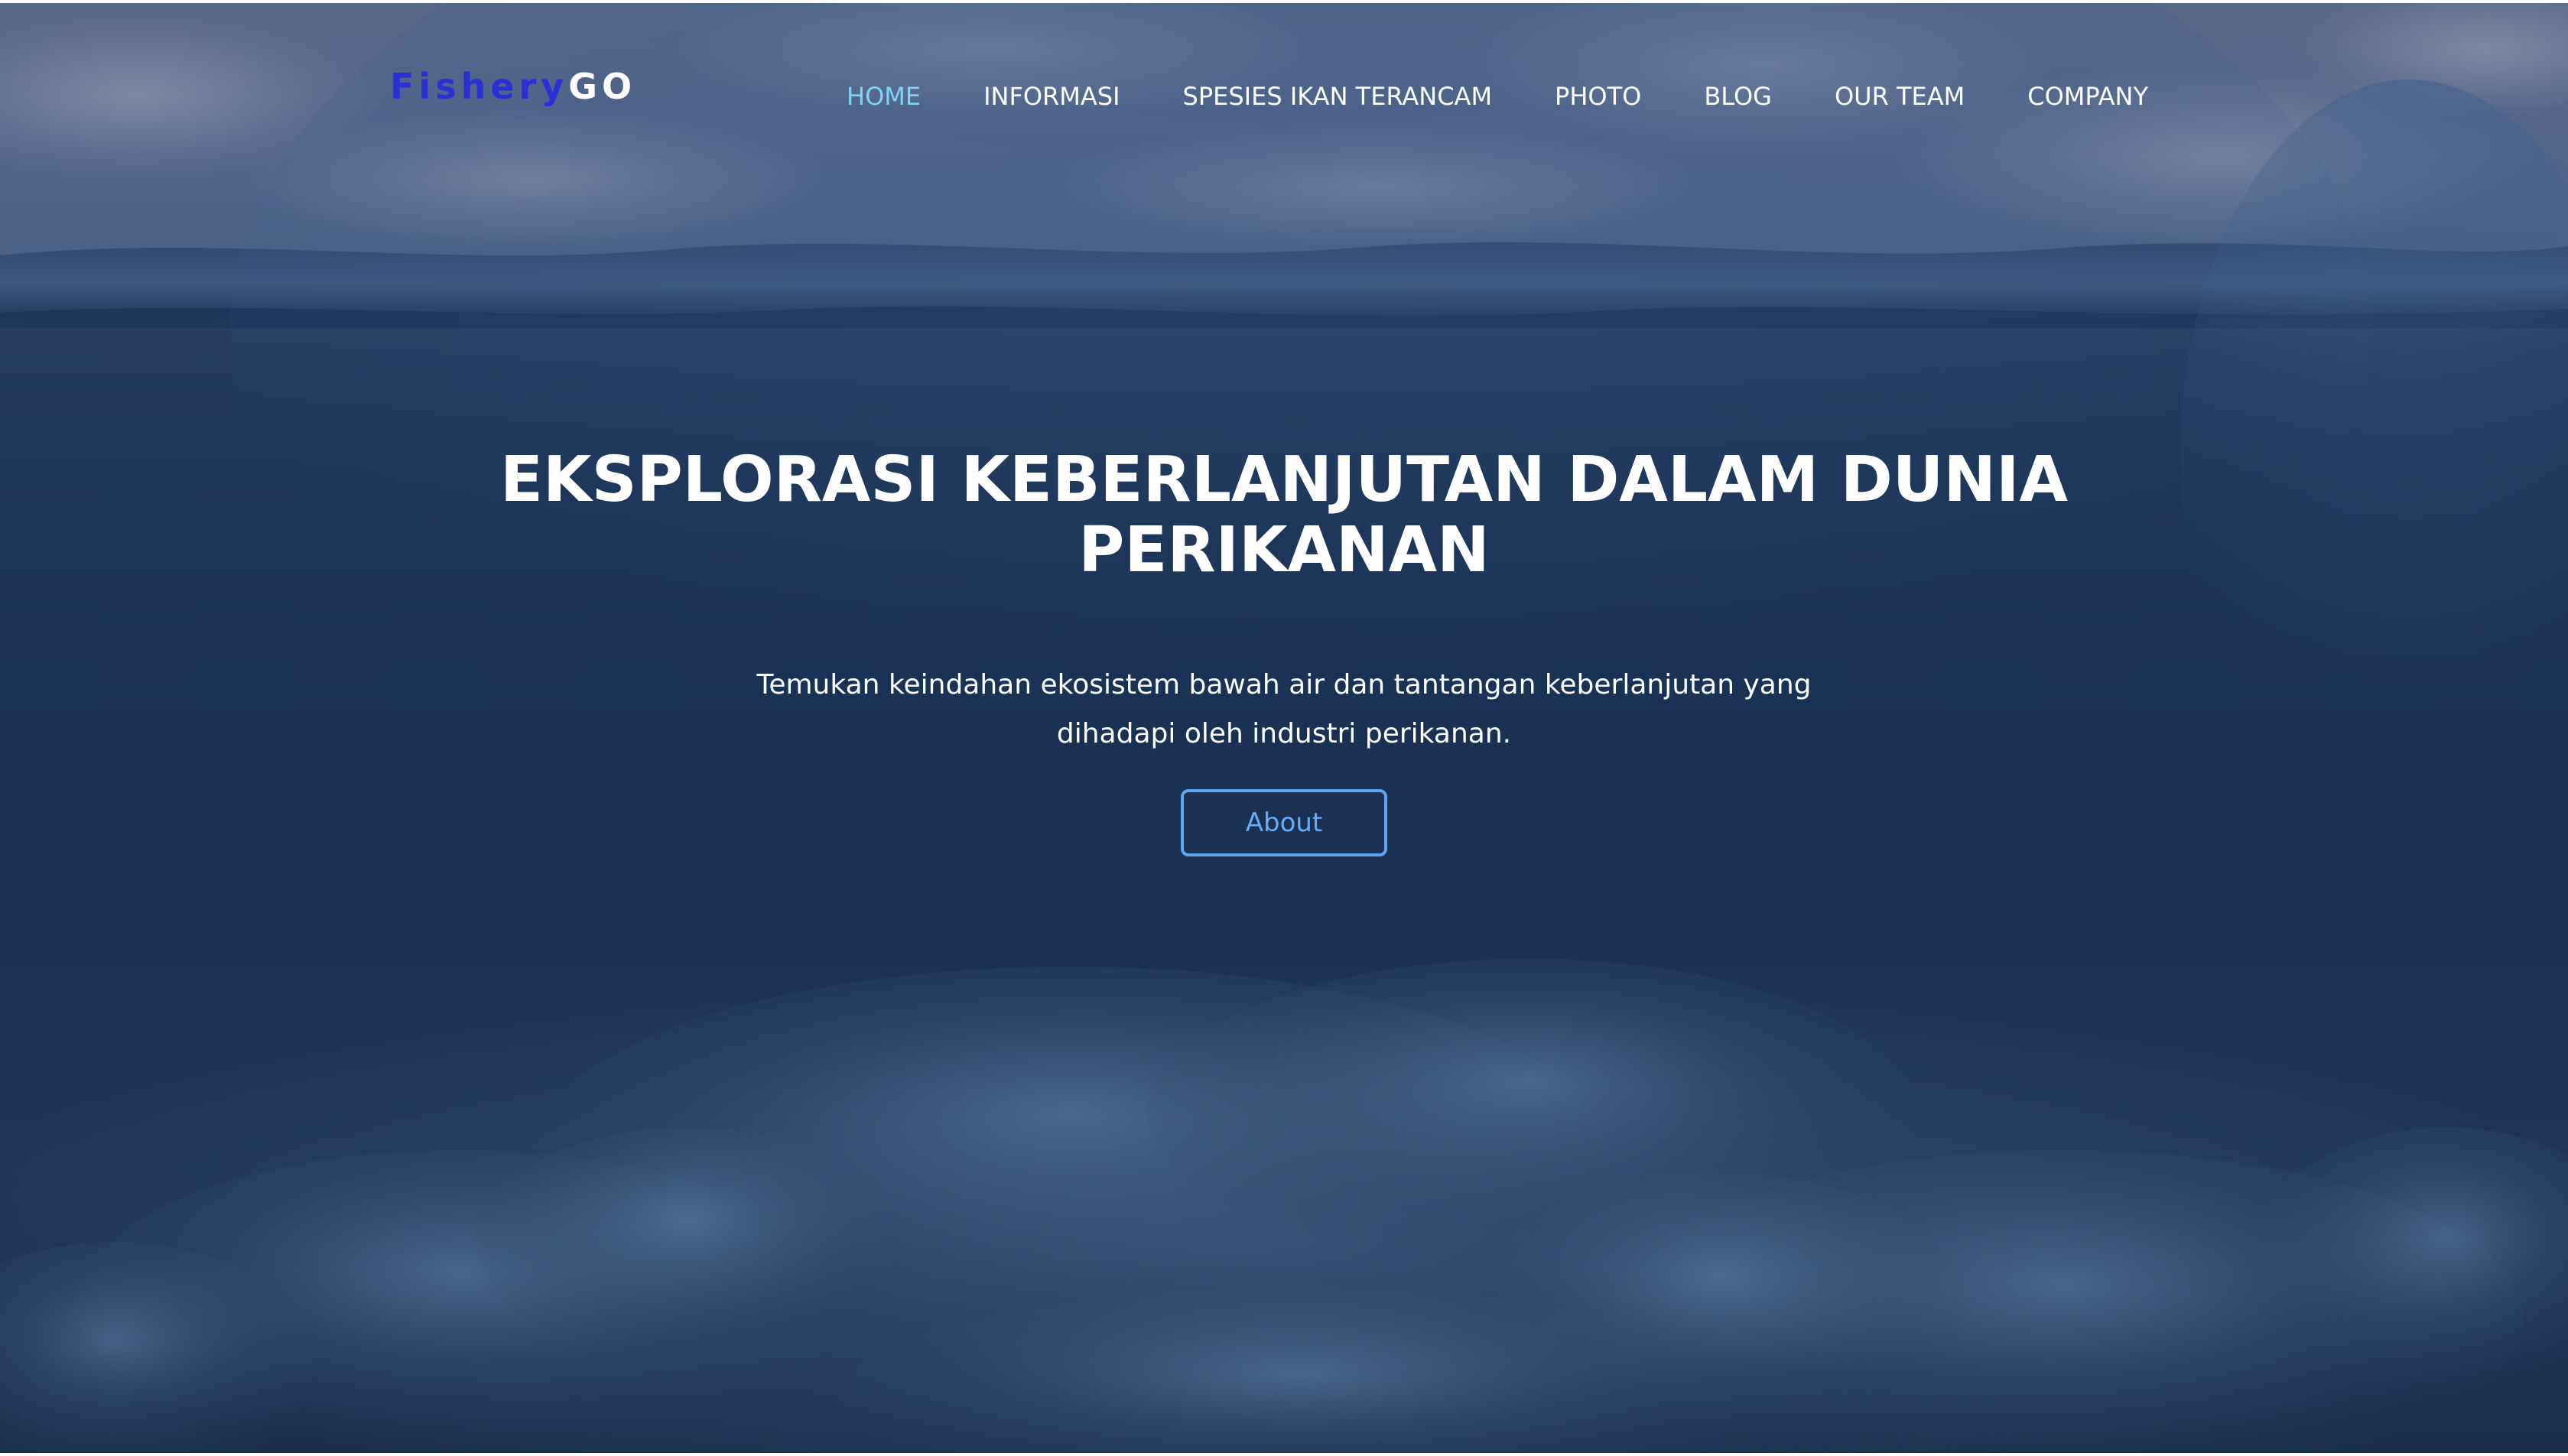  Describe the element at coordinates (1738, 96) in the screenshot. I see `nav-item-blog: BLOG` at that location.